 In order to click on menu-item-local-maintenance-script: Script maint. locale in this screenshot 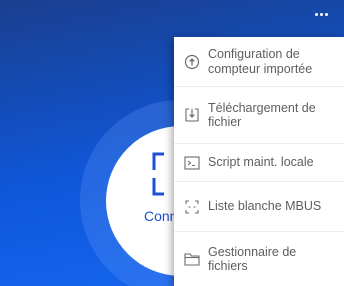, I will do `click(259, 163)`.